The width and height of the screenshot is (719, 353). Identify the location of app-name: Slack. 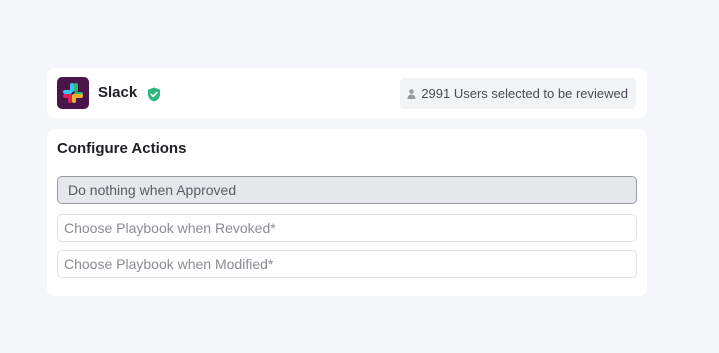
(118, 92).